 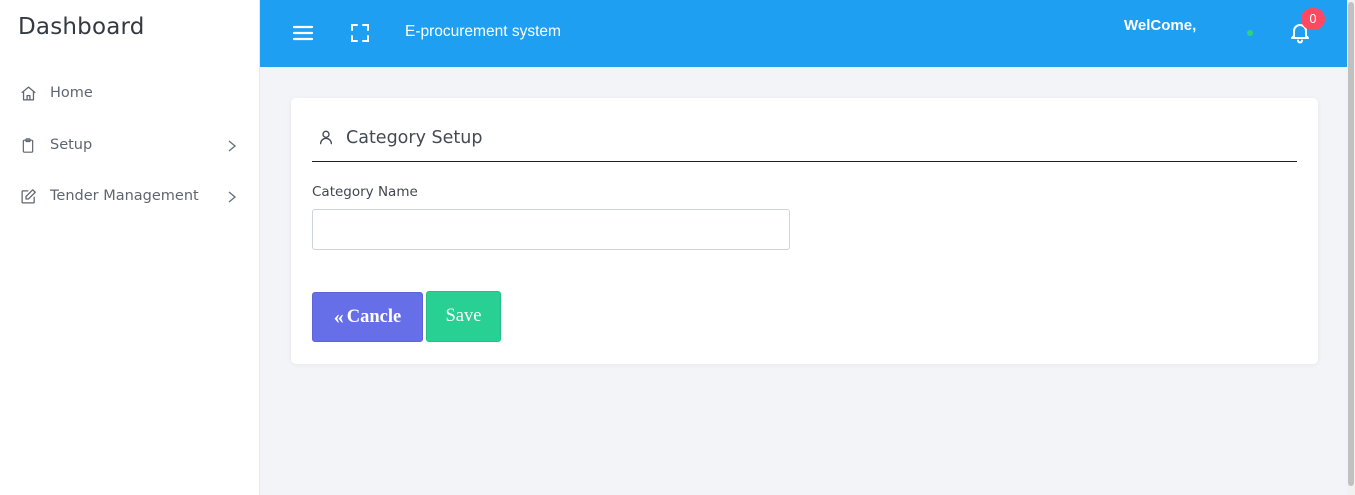 What do you see at coordinates (483, 31) in the screenshot?
I see `app-title: E-procurement system` at bounding box center [483, 31].